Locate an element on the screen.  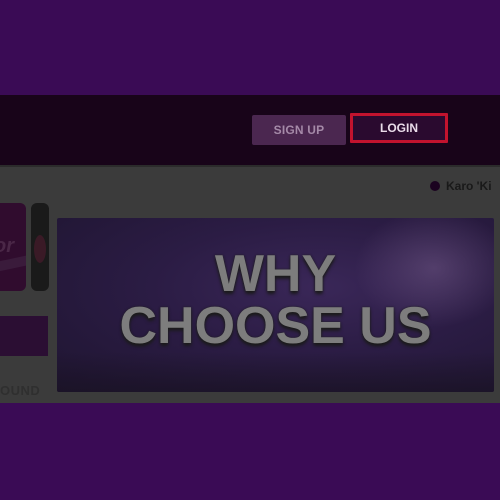
login-button: LOGIN is located at coordinates (399, 128).